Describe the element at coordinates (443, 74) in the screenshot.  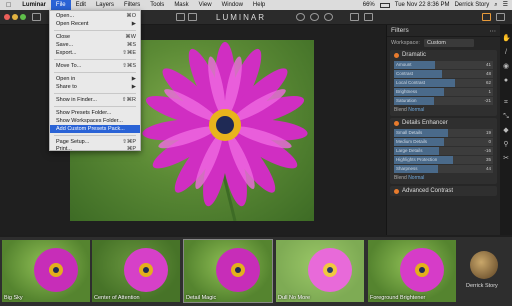
I see `slider-contrast: Contrast 48` at that location.